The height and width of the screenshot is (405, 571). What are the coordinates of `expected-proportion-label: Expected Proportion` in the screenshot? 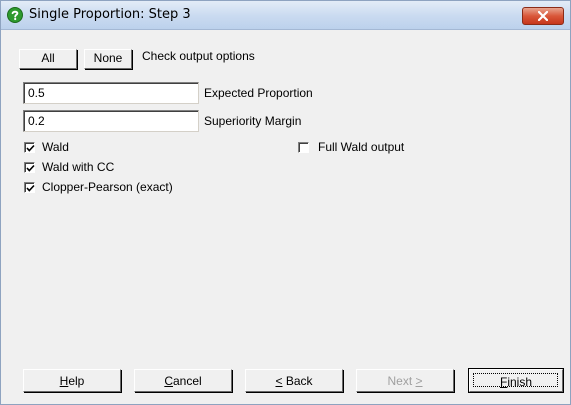 It's located at (258, 93).